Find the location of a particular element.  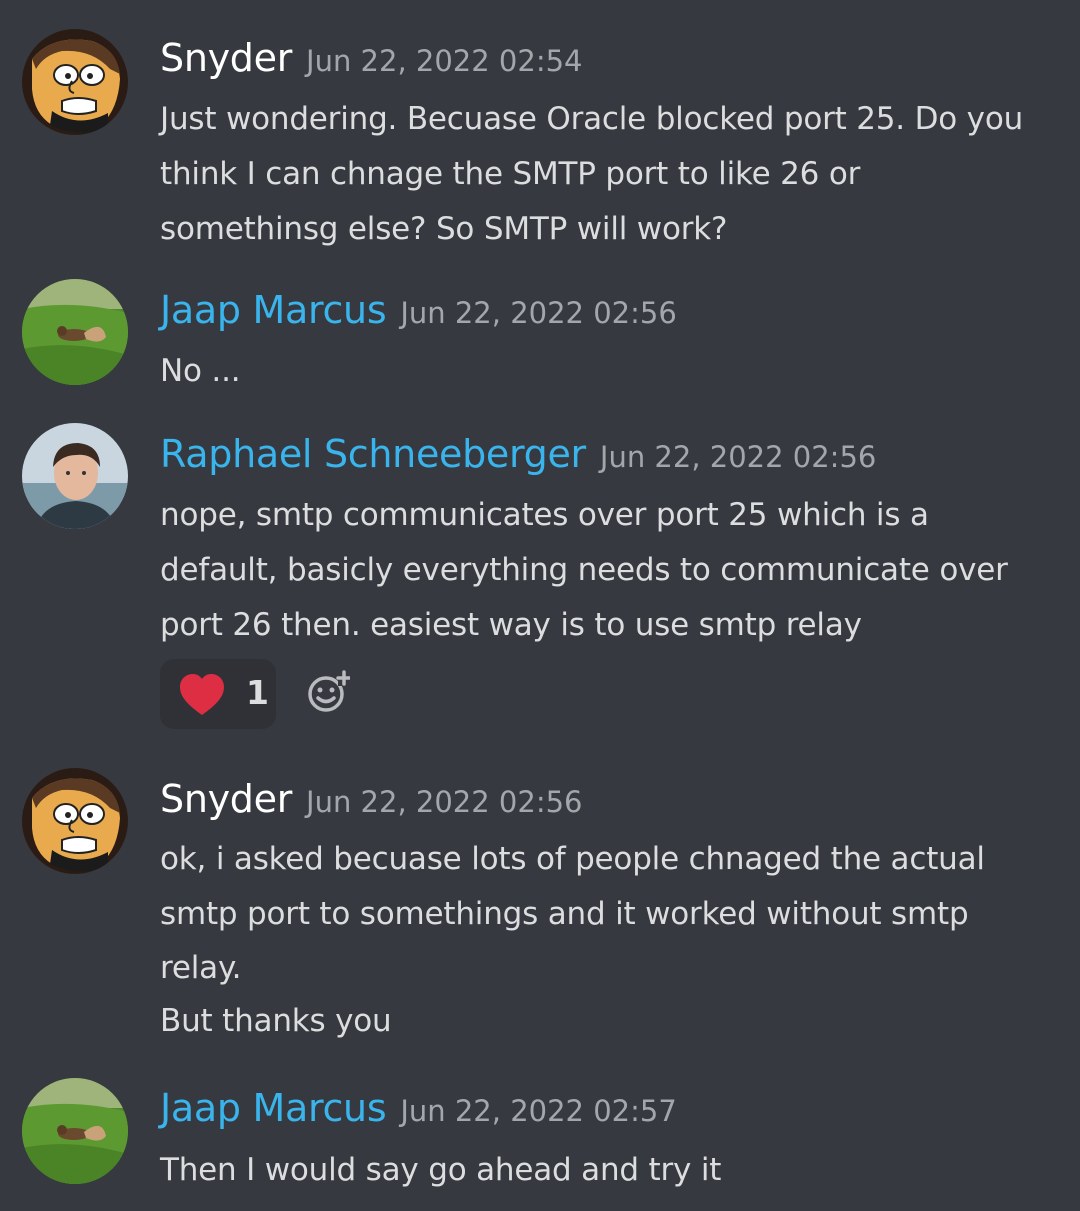

message-text-line: Then I would say go ahead and try it is located at coordinates (441, 1170).